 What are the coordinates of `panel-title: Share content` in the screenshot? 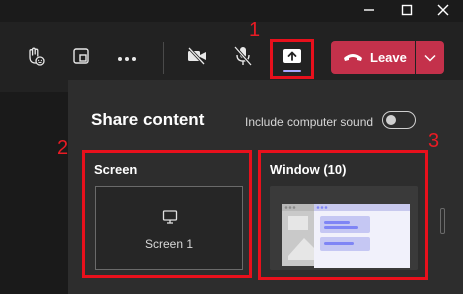 It's located at (148, 119).